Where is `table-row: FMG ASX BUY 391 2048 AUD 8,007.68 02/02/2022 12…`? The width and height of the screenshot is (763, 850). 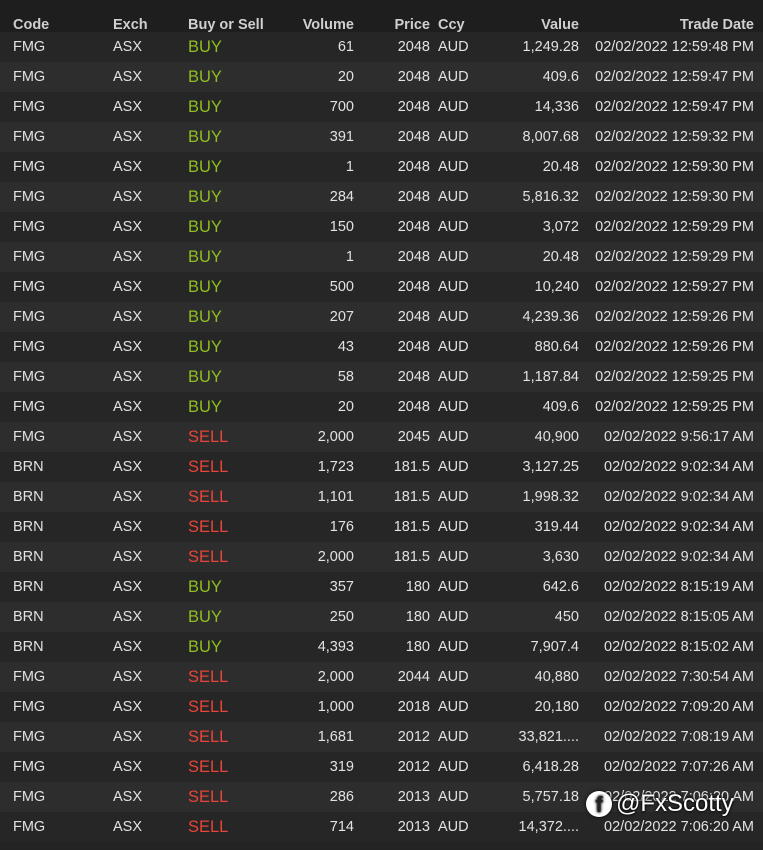 table-row: FMG ASX BUY 391 2048 AUD 8,007.68 02/02/2022 12… is located at coordinates (381, 137).